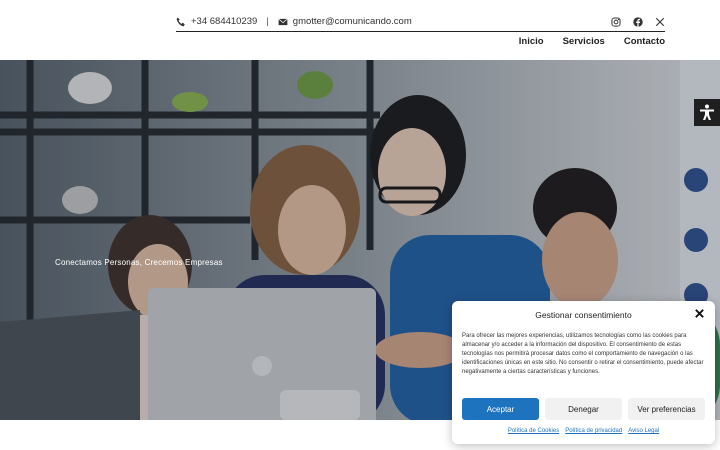 This screenshot has width=720, height=450. I want to click on preferences-button: Ver preferencias, so click(666, 409).